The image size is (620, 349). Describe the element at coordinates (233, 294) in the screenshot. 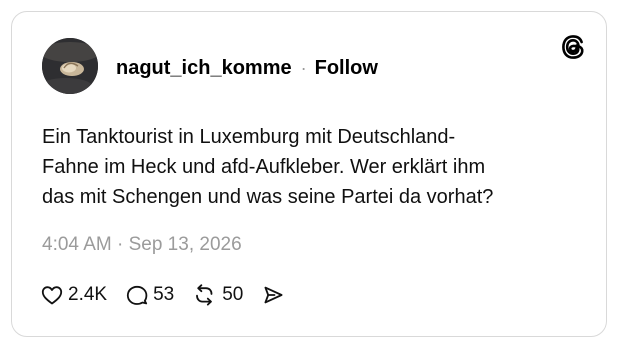

I see `repost-count: 50` at that location.